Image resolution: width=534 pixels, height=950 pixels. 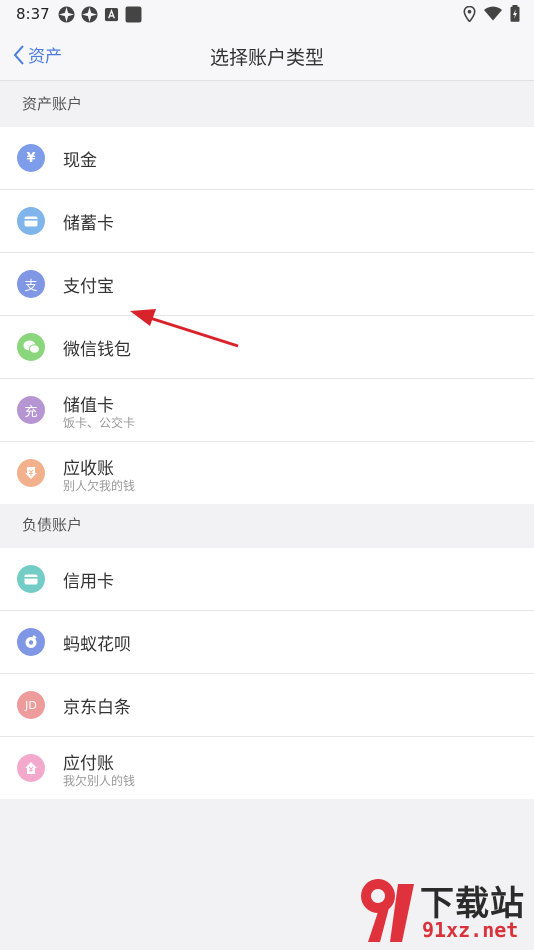 What do you see at coordinates (267, 221) in the screenshot?
I see `account-type-debit-card: 储蓄卡` at bounding box center [267, 221].